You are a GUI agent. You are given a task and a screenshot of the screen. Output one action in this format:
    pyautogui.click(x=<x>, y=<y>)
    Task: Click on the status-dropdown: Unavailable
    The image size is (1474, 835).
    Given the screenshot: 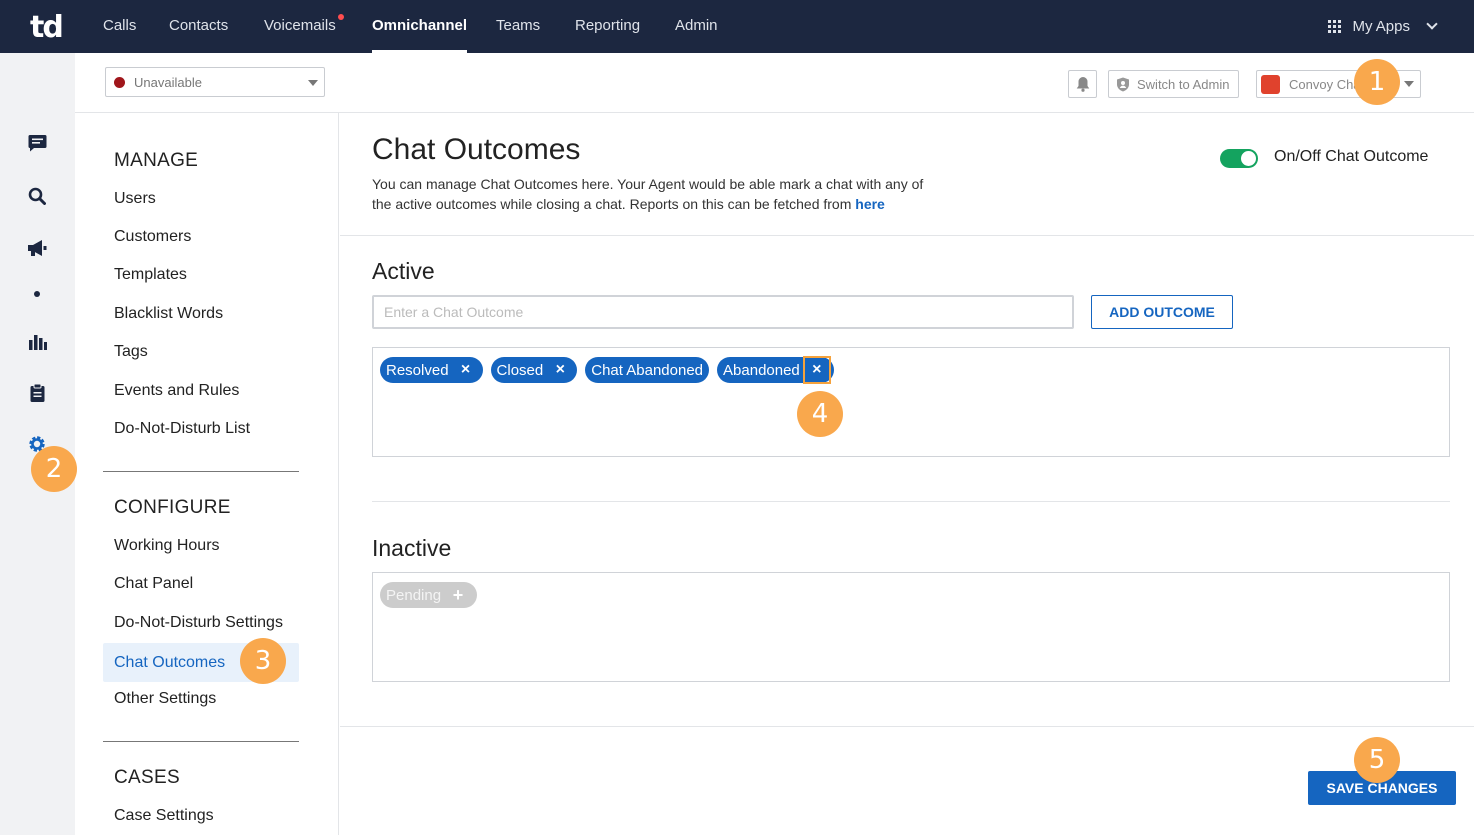 What is the action you would take?
    pyautogui.click(x=215, y=82)
    